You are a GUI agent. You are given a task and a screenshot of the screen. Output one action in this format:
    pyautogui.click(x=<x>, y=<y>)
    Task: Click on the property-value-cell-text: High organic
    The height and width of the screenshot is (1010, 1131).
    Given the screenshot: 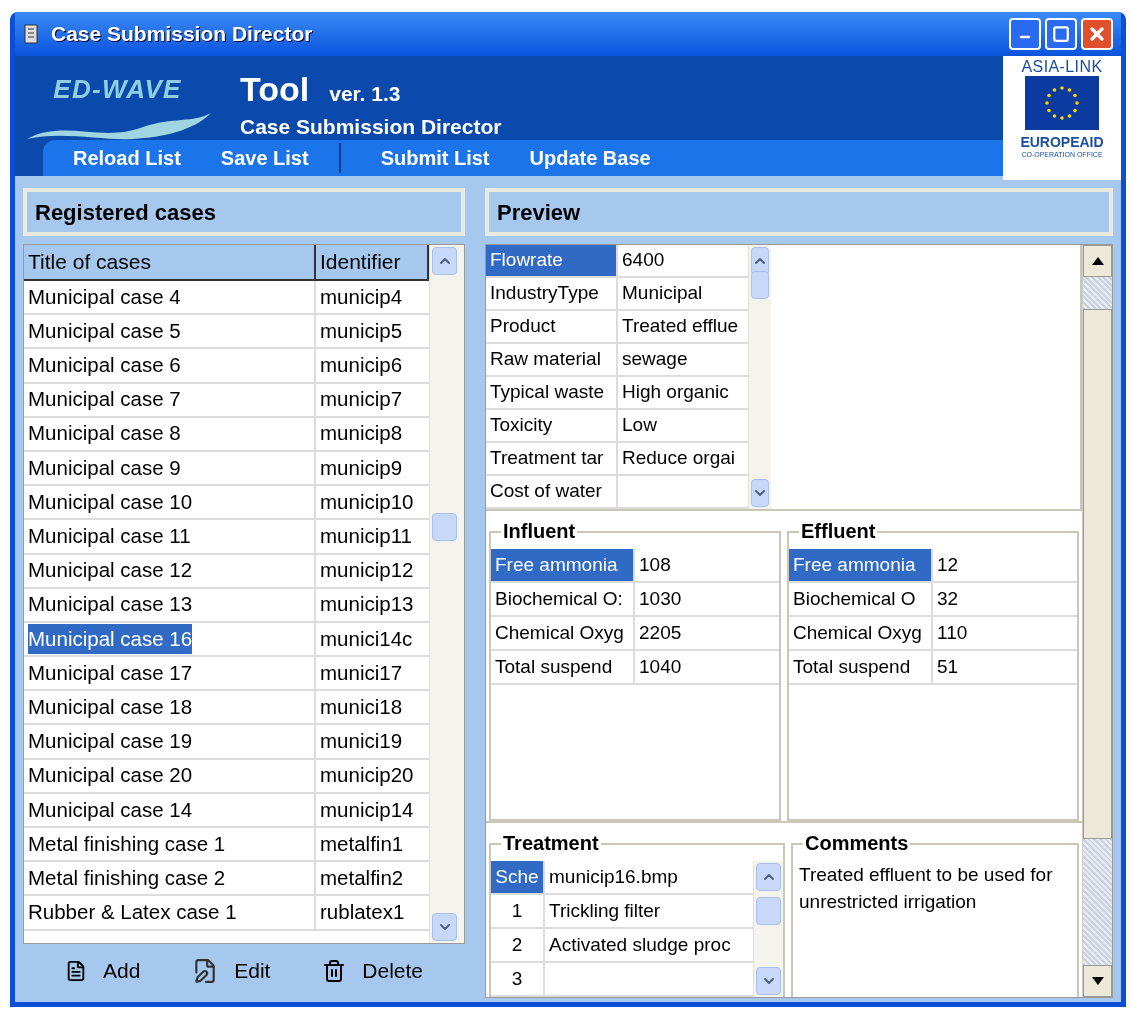 What is the action you would take?
    pyautogui.click(x=675, y=392)
    